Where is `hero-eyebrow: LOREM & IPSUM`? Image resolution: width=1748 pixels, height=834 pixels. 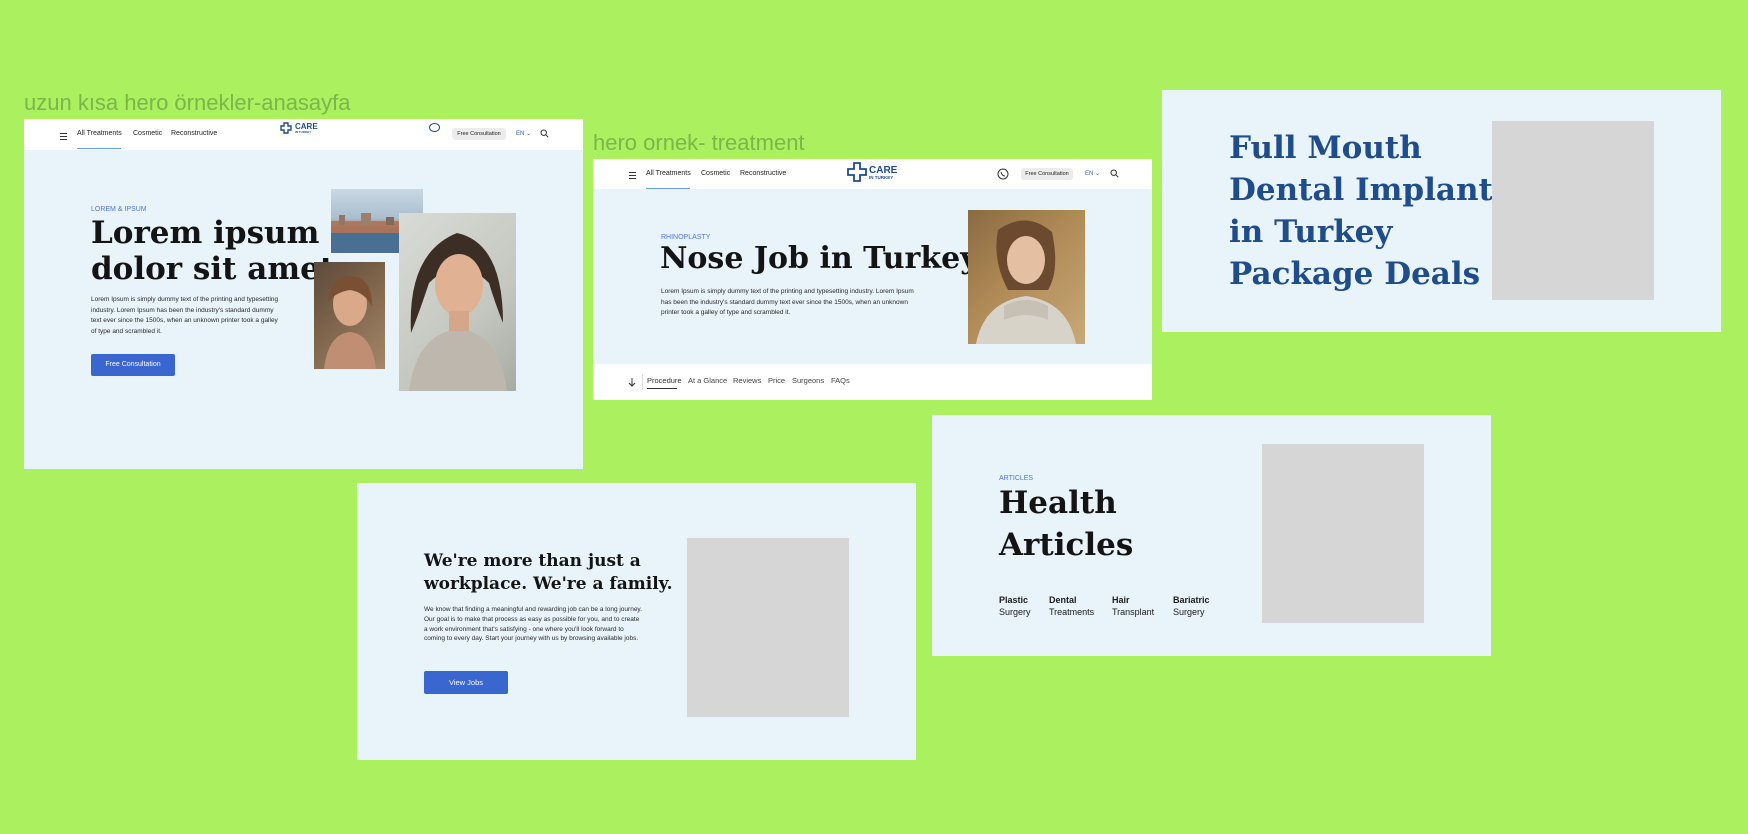
hero-eyebrow: LOREM & IPSUM is located at coordinates (119, 209).